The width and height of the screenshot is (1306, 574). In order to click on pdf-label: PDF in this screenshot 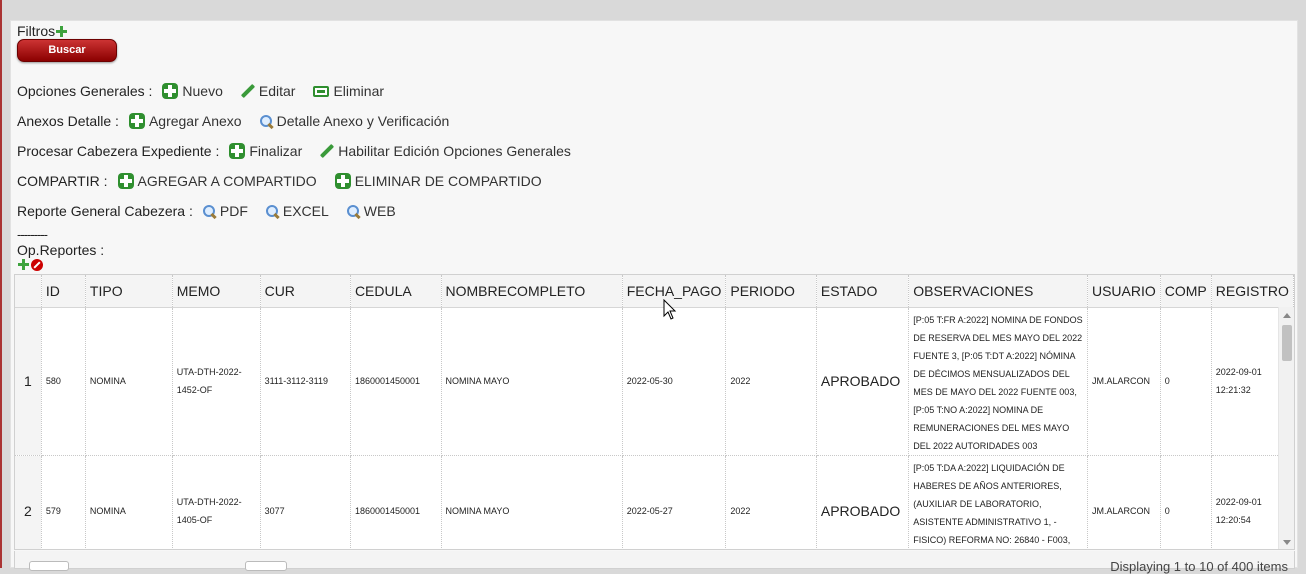, I will do `click(233, 211)`.